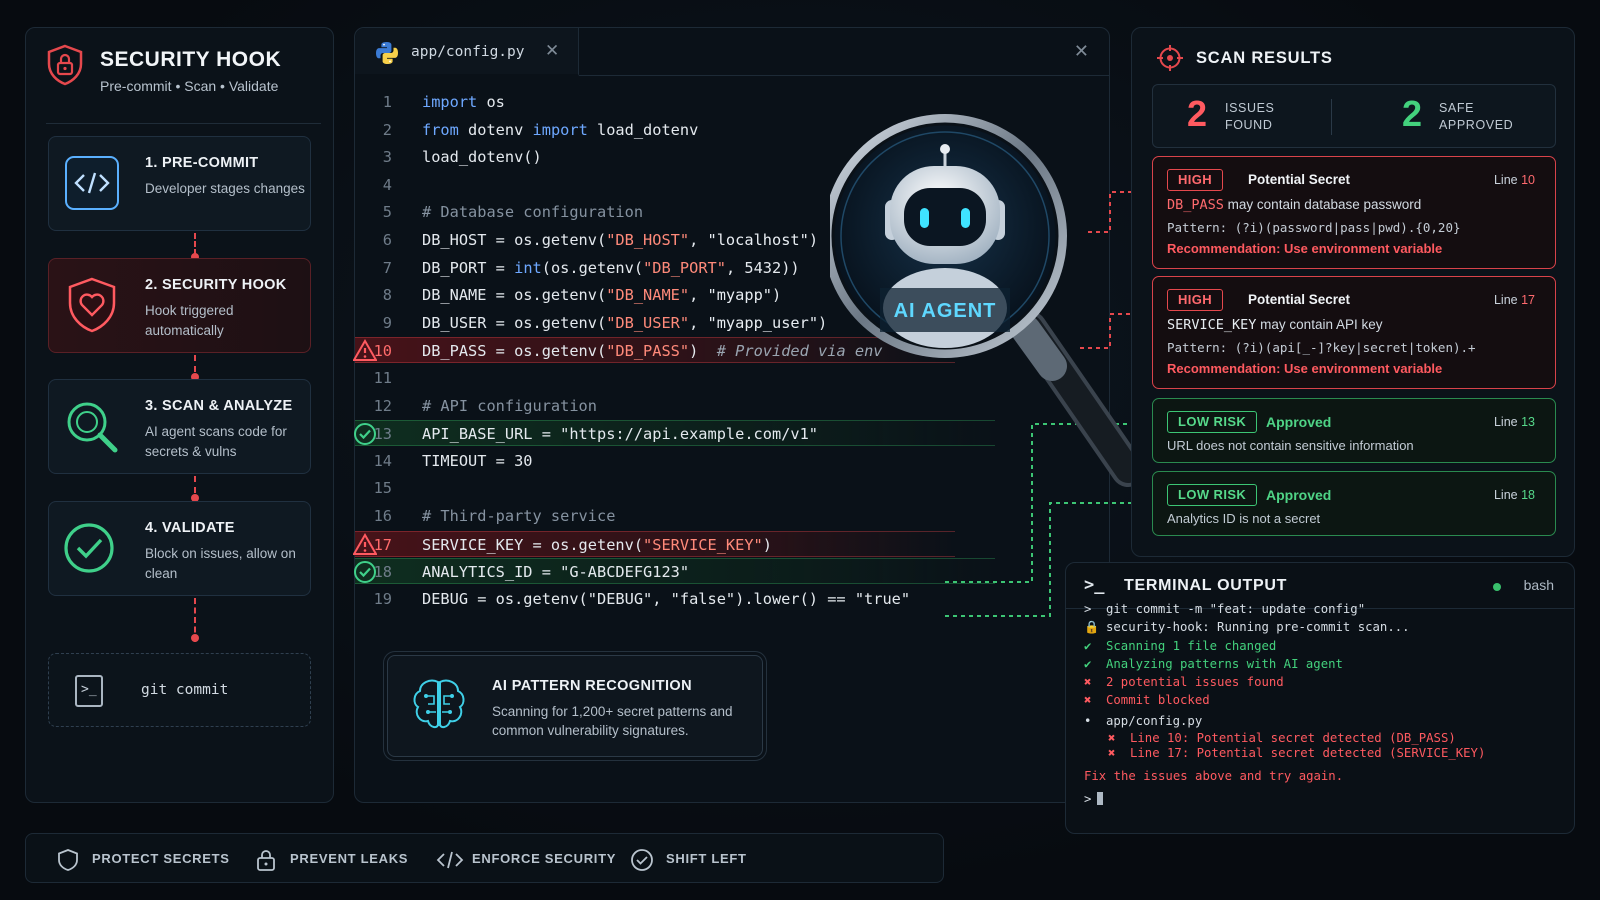 Image resolution: width=1600 pixels, height=900 pixels. Describe the element at coordinates (216, 285) in the screenshot. I see `step-title: 2. SECURITY HOOK` at that location.